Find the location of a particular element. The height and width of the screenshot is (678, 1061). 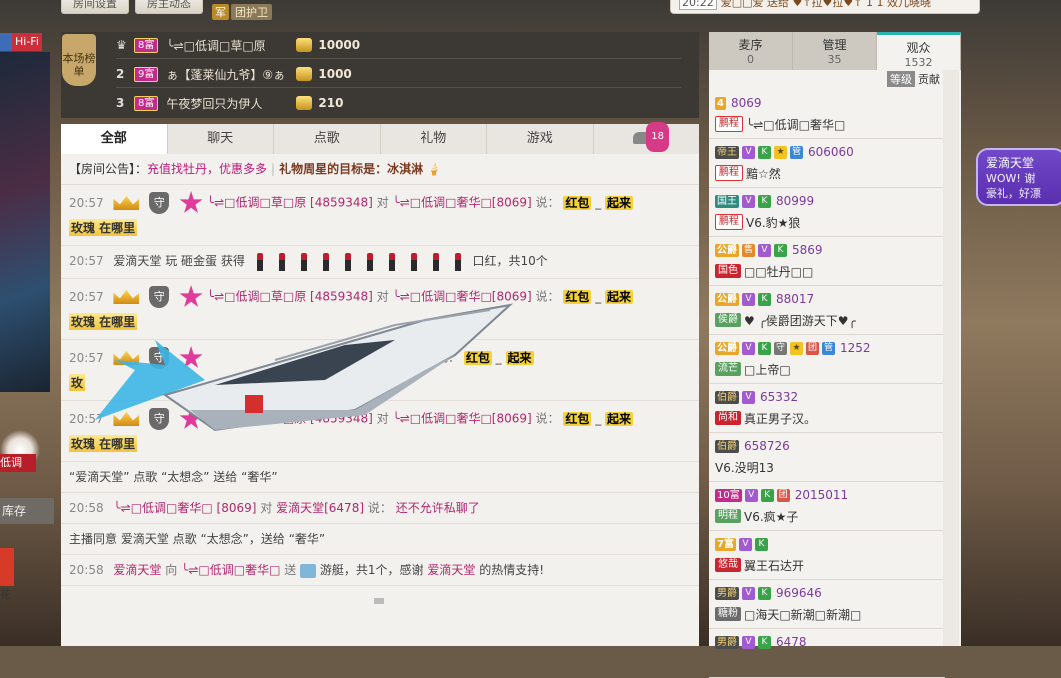

user-id: 8069 is located at coordinates (746, 103).